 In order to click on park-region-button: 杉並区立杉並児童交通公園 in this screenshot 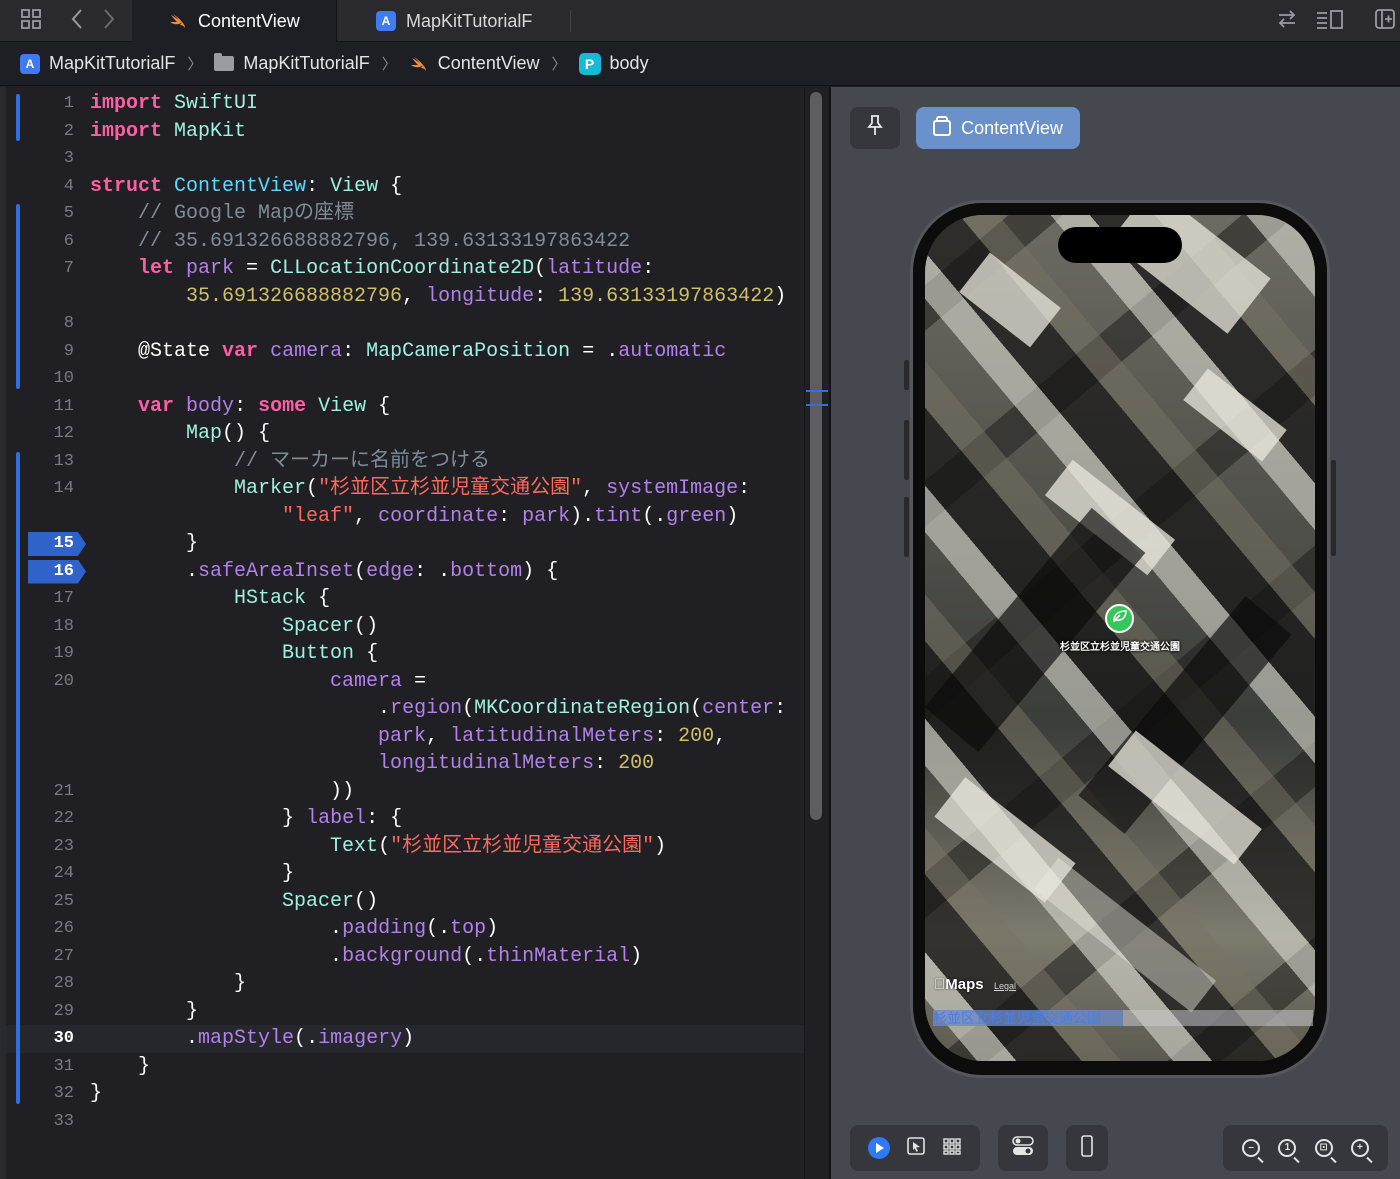, I will do `click(1017, 1018)`.